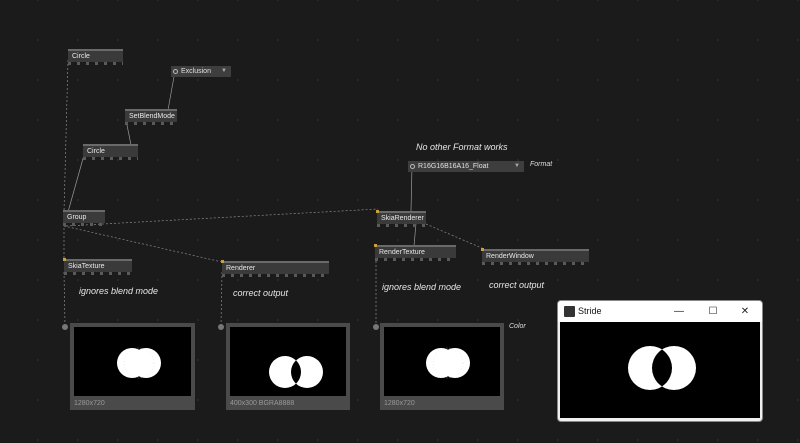 The width and height of the screenshot is (800, 443). I want to click on node-rendertexture-label: RenderTexture, so click(402, 252).